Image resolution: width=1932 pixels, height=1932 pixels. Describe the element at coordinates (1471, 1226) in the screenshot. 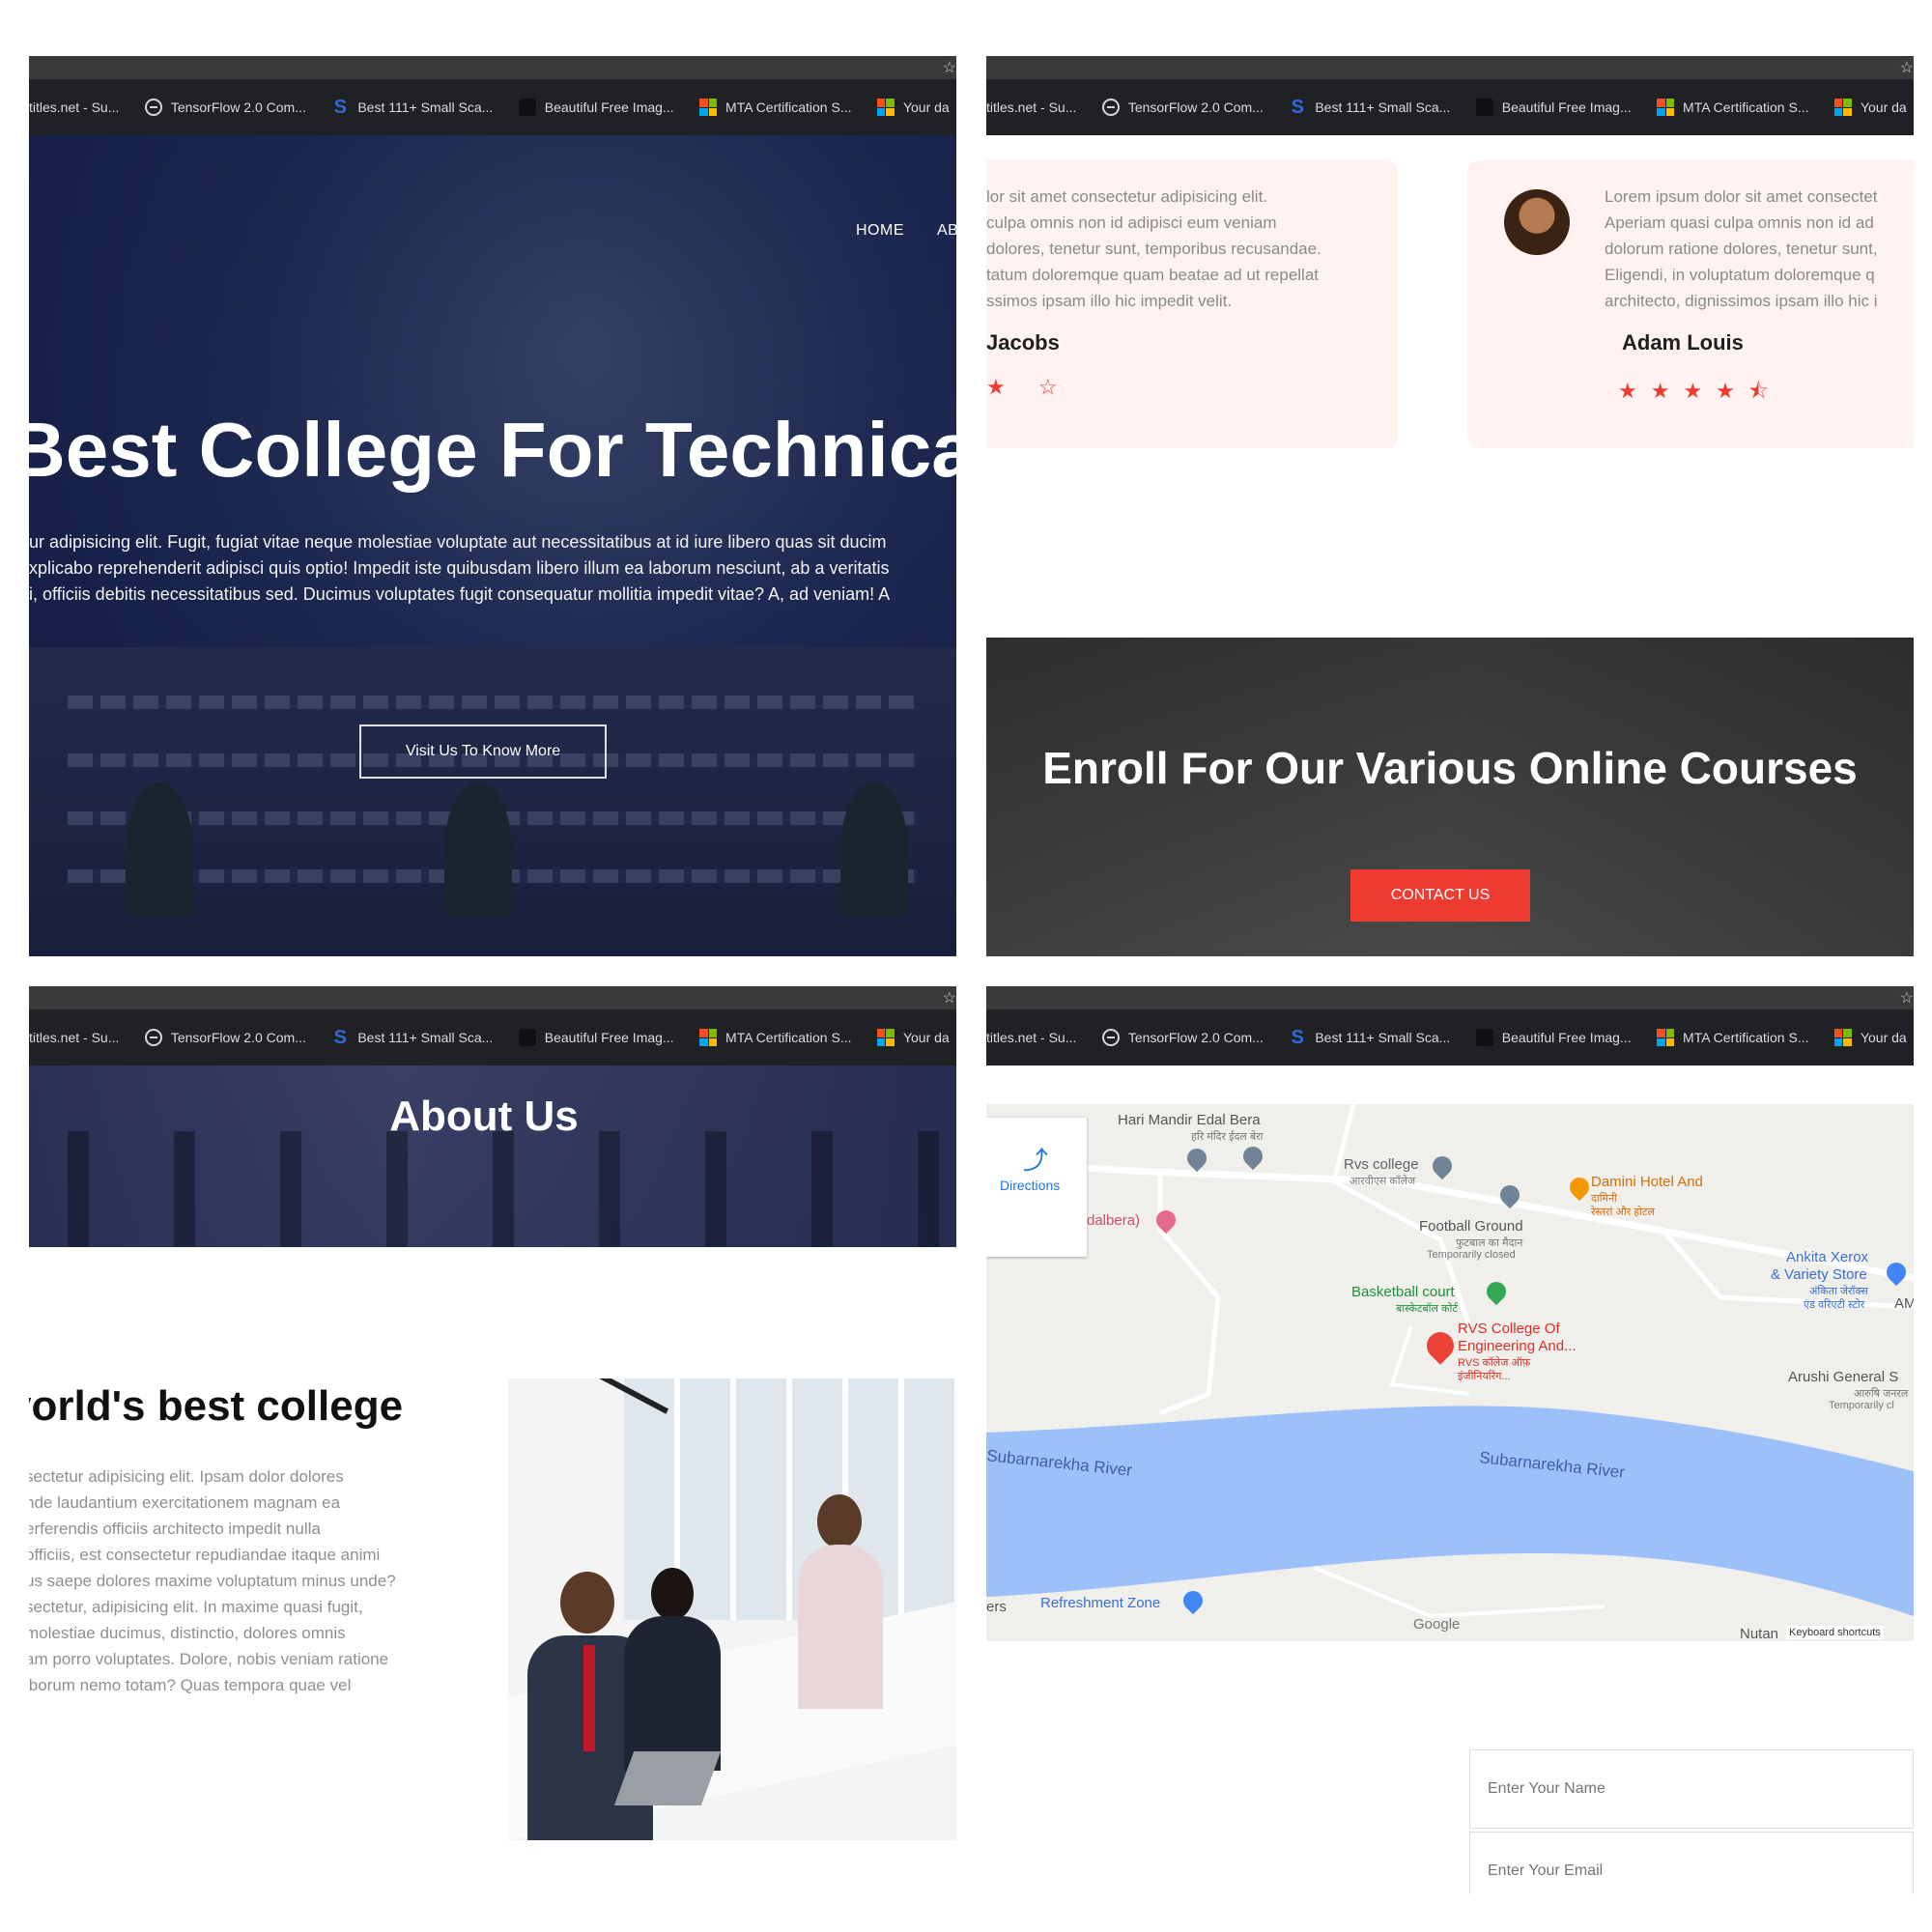

I see `place-label: Football Ground` at that location.